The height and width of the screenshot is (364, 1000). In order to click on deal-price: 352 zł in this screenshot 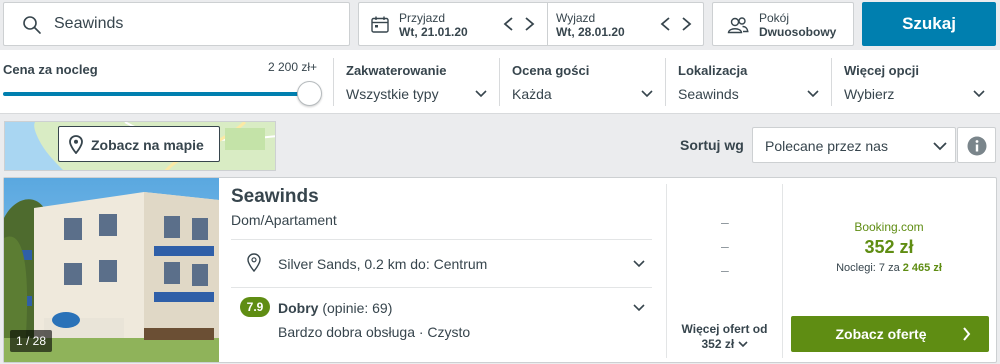, I will do `click(889, 247)`.